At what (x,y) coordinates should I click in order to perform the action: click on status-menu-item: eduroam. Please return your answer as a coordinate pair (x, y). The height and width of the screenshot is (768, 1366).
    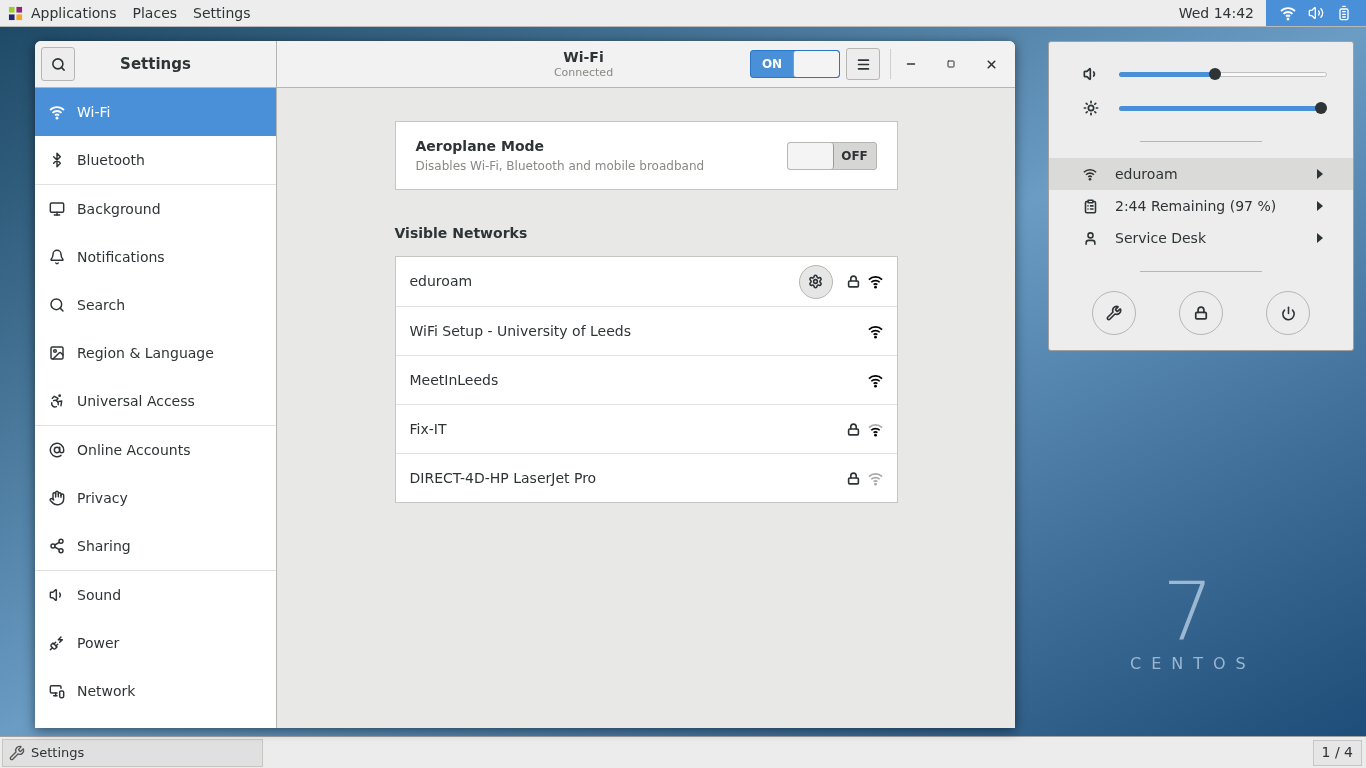
    Looking at the image, I should click on (1201, 174).